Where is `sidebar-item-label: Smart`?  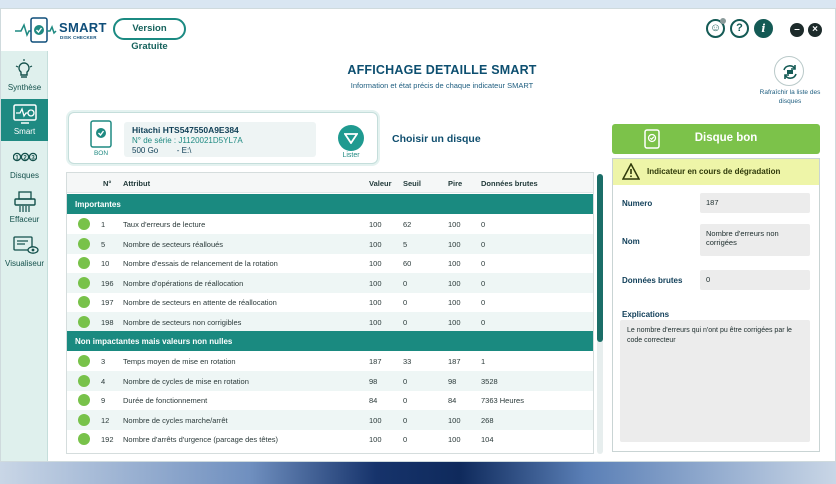
sidebar-item-label: Smart is located at coordinates (24, 131).